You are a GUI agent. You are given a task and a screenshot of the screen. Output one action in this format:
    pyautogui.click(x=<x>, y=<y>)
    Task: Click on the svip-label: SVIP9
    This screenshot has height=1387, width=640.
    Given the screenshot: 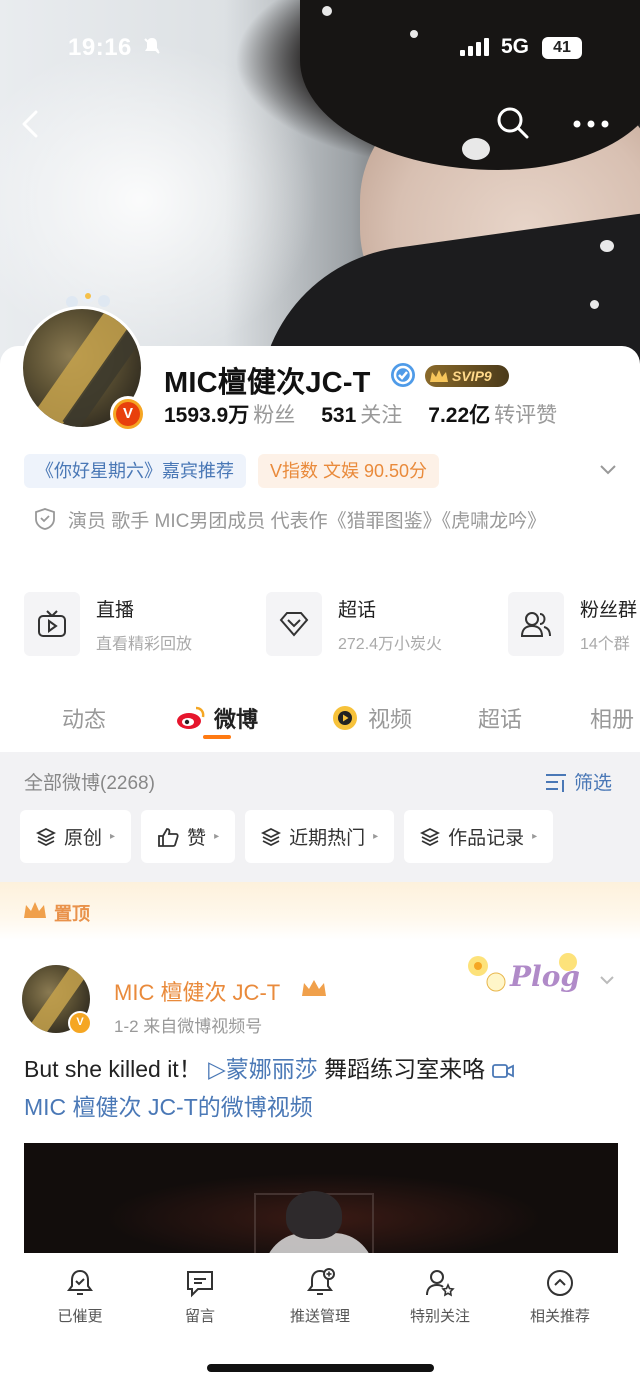 What is the action you would take?
    pyautogui.click(x=472, y=376)
    